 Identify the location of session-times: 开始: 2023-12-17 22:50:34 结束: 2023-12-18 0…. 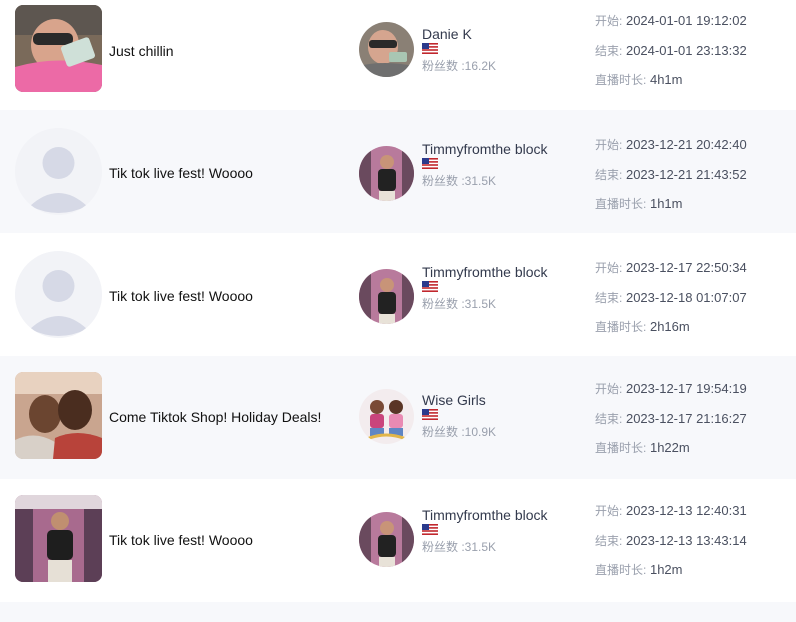
(695, 302).